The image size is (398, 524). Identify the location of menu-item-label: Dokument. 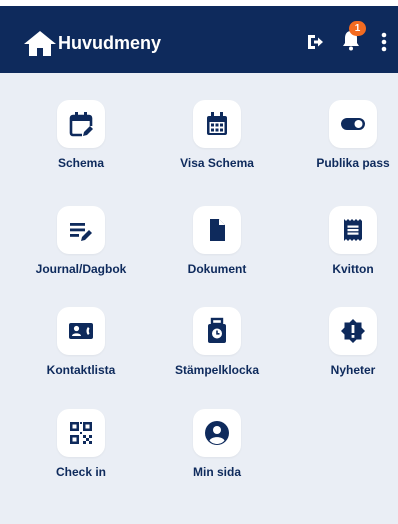
(217, 269).